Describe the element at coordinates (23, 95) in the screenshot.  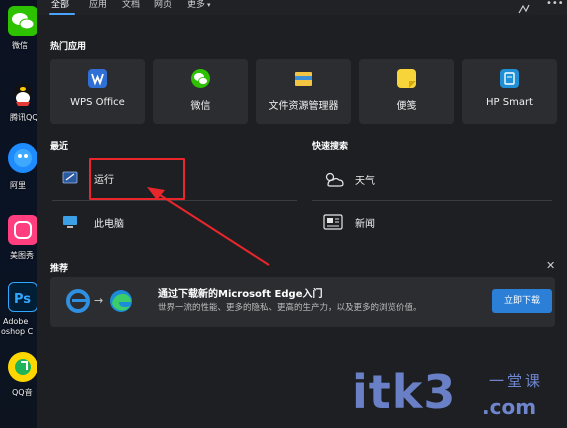
I see `qq-icon` at that location.